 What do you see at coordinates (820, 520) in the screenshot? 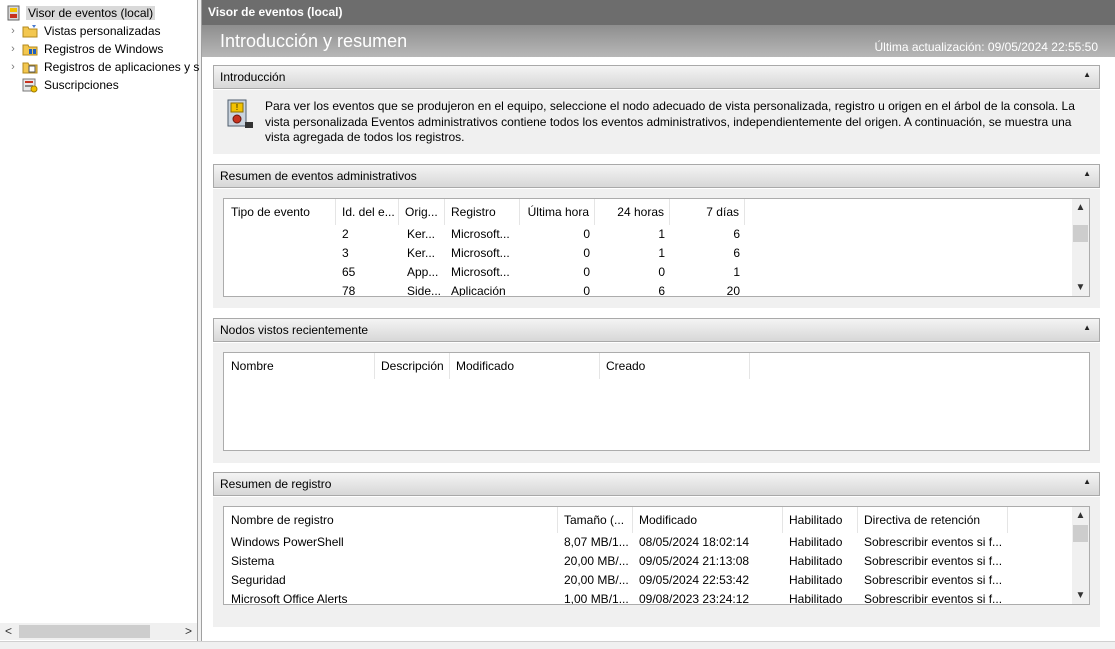
I see `column-header-enabled: Habilitado` at bounding box center [820, 520].